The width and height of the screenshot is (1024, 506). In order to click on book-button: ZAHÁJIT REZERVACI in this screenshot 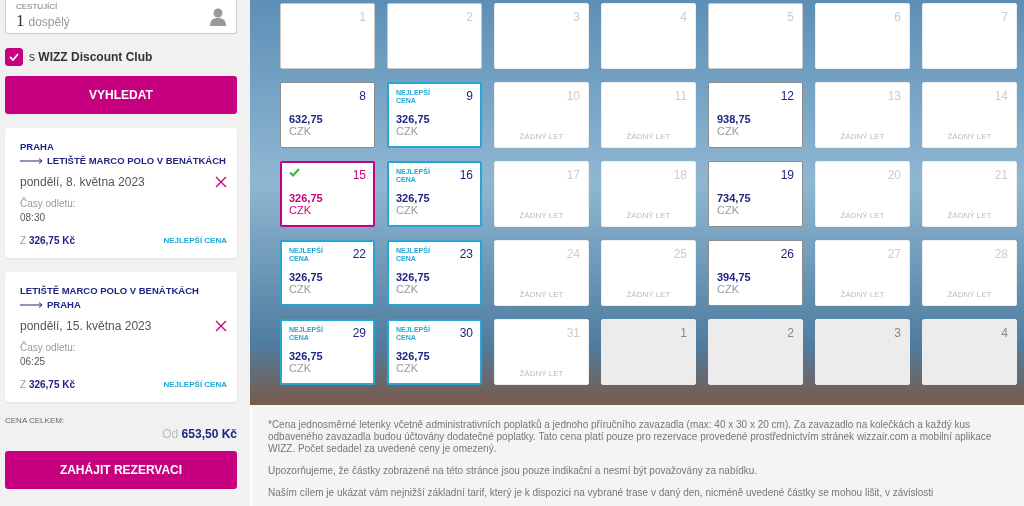, I will do `click(121, 470)`.